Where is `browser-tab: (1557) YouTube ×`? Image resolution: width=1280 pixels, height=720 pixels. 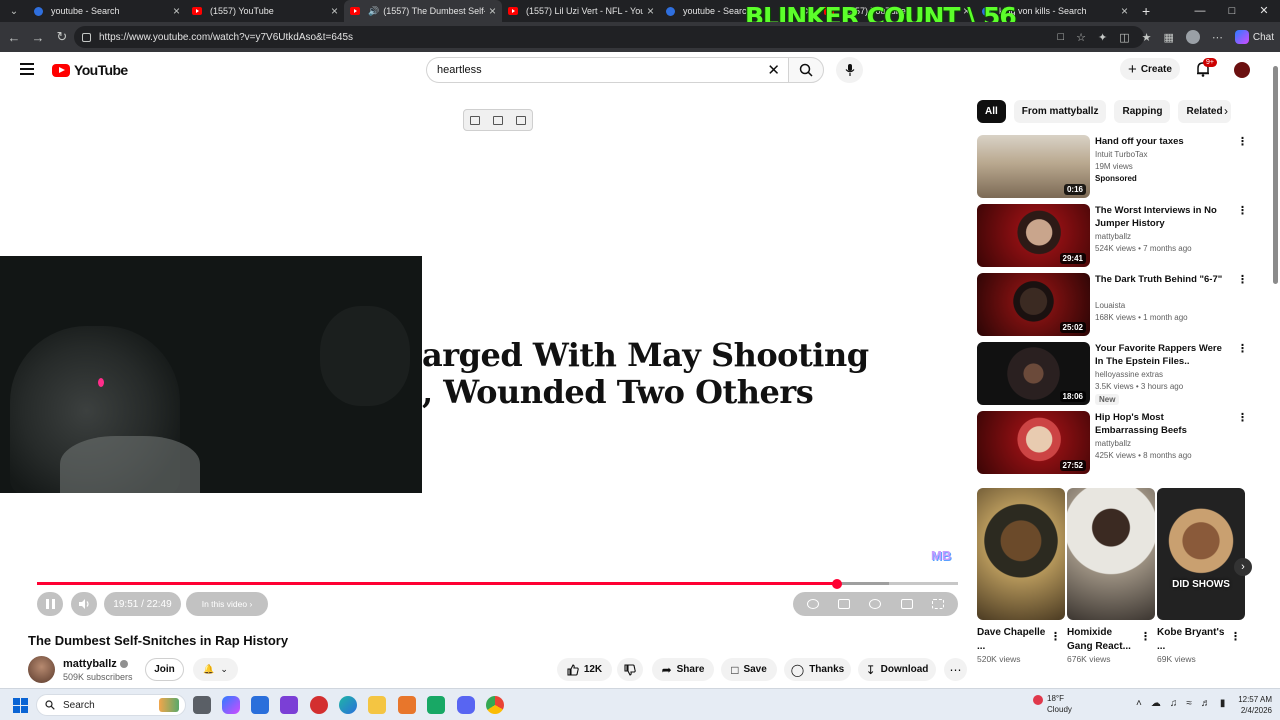
browser-tab: (1557) YouTube × is located at coordinates (265, 11).